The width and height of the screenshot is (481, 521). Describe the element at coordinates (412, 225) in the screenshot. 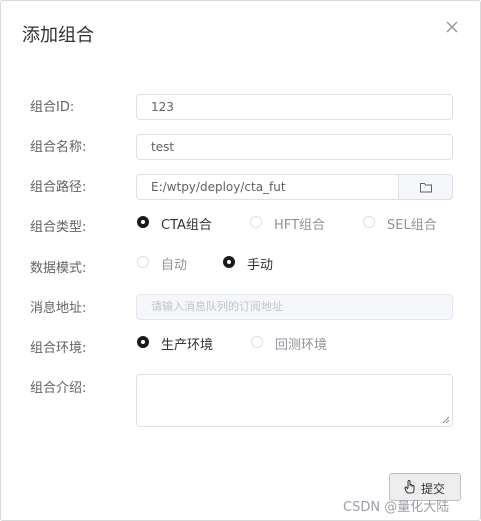

I see `type-option-sel-label: SEL组合` at that location.